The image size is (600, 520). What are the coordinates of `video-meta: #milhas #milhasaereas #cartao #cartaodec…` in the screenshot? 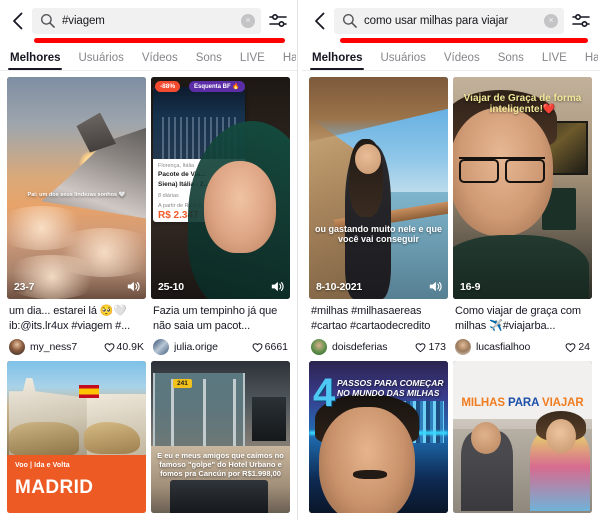 It's located at (378, 327).